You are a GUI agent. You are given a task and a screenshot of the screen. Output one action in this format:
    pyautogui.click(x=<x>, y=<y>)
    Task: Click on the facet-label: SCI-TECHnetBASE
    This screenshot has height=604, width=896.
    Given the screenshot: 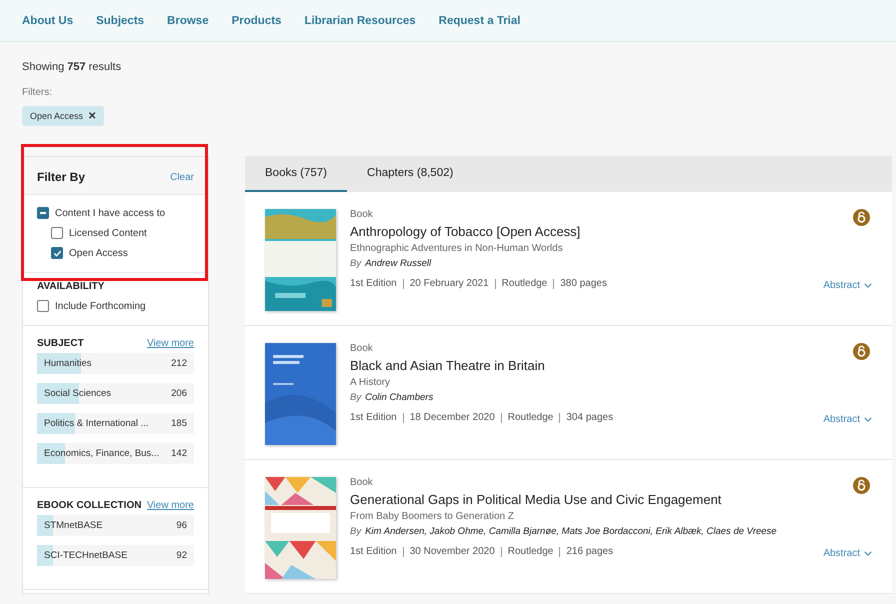 What is the action you would take?
    pyautogui.click(x=86, y=555)
    